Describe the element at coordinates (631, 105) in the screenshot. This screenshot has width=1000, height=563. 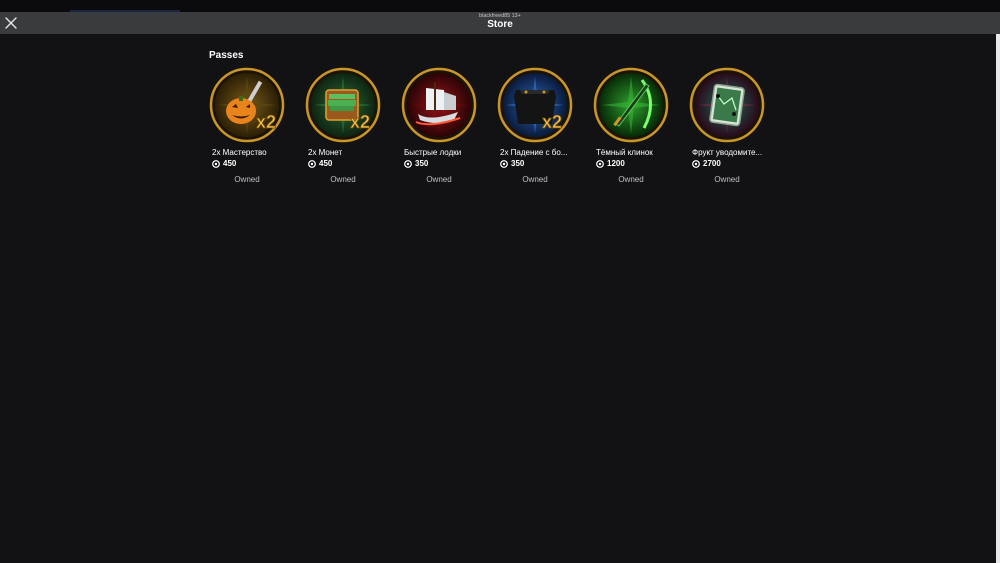
I see `dark-blade-icon` at that location.